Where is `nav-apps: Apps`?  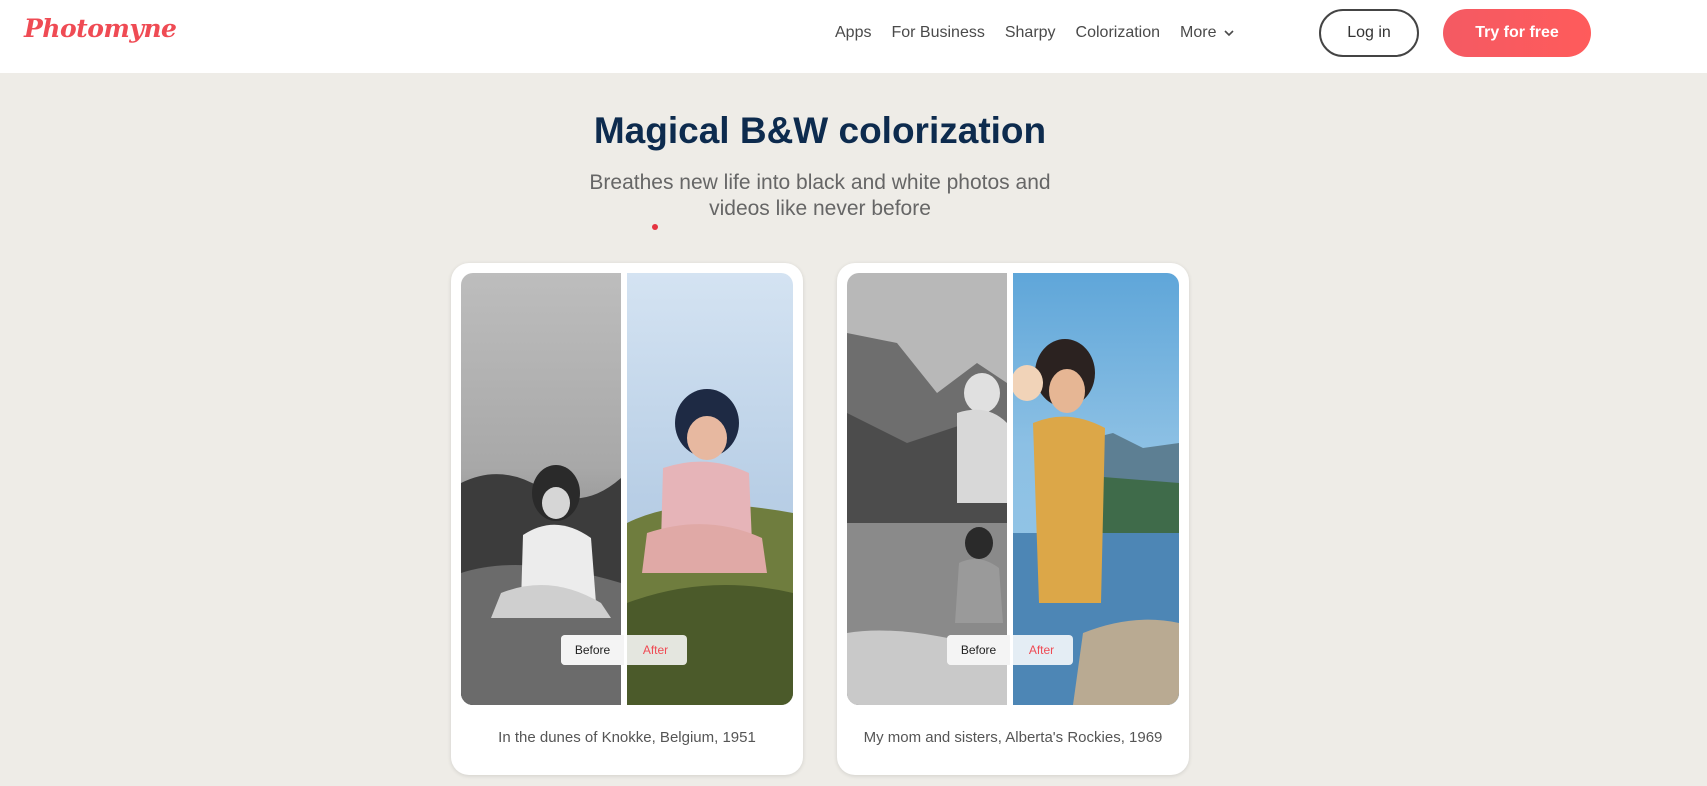
nav-apps: Apps is located at coordinates (853, 33).